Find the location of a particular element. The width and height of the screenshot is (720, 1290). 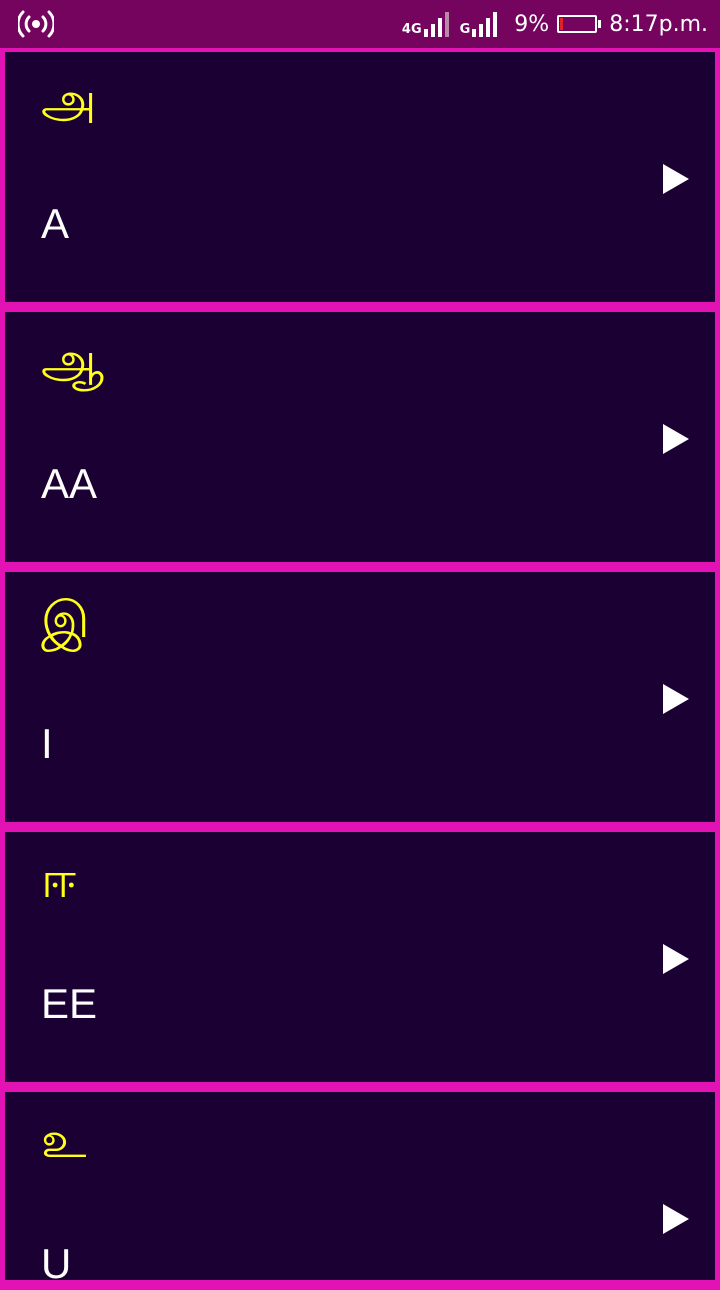

tamil-letter: இ is located at coordinates (65, 620).